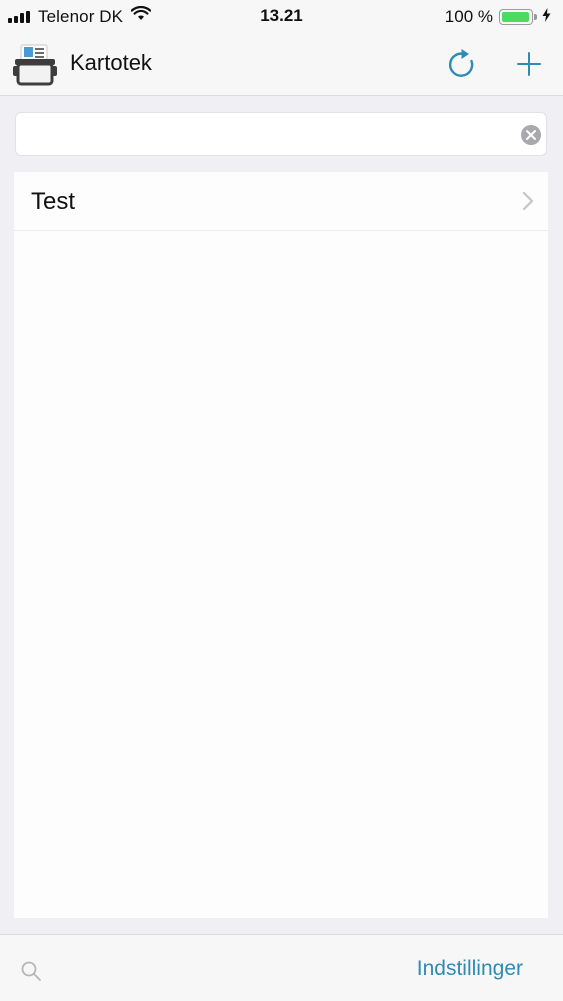 This screenshot has height=1001, width=563. What do you see at coordinates (470, 969) in the screenshot?
I see `settings-button: Indstillinger` at bounding box center [470, 969].